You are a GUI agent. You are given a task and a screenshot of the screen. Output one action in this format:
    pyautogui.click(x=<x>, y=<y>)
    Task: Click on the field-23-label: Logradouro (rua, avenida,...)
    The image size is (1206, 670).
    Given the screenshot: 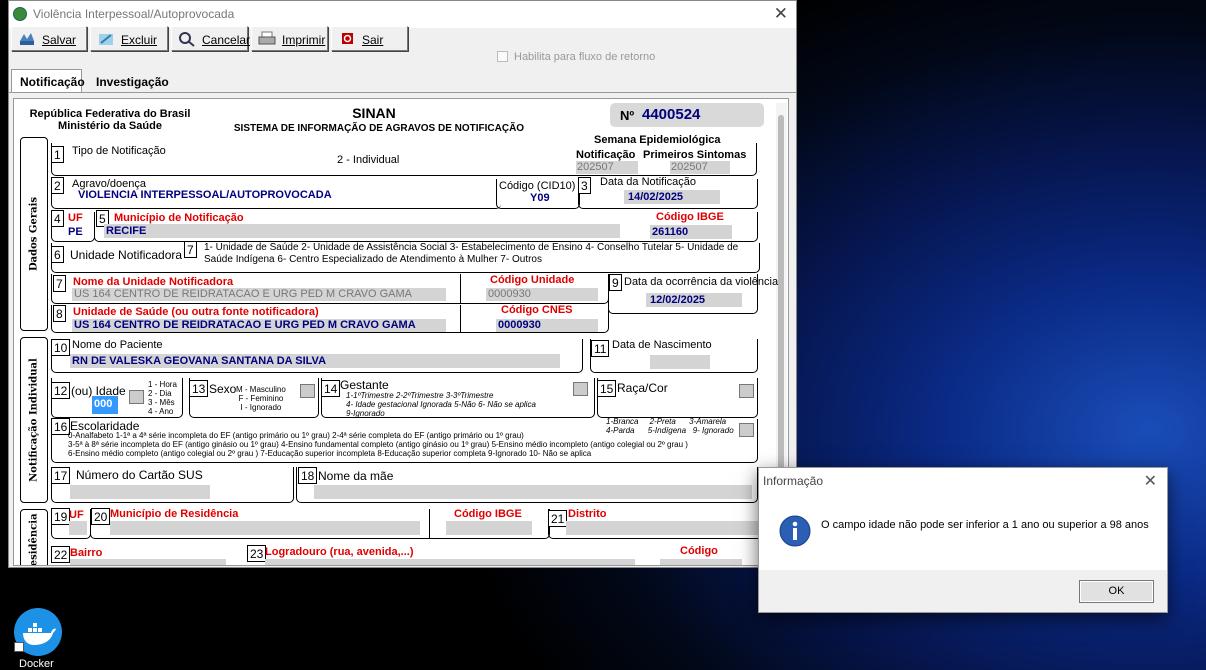 What is the action you would take?
    pyautogui.click(x=339, y=552)
    